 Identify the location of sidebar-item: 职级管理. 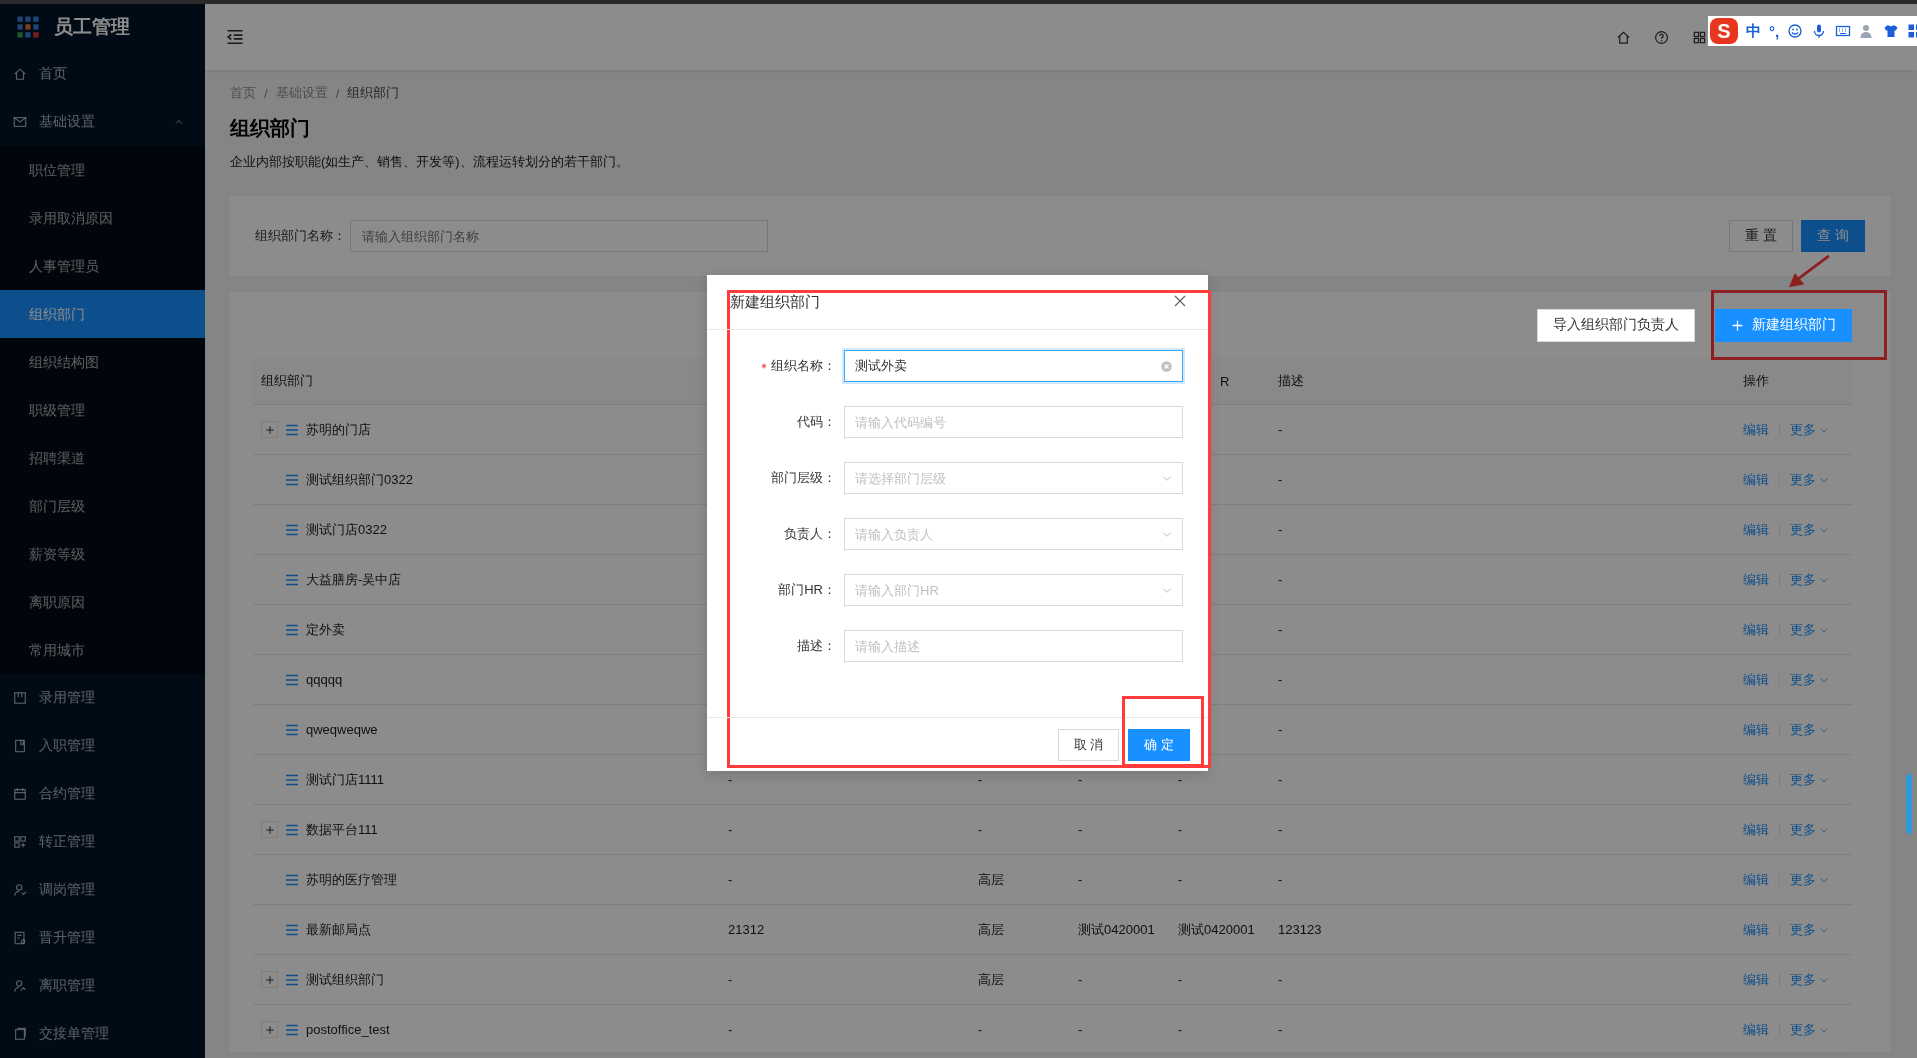
(102, 410).